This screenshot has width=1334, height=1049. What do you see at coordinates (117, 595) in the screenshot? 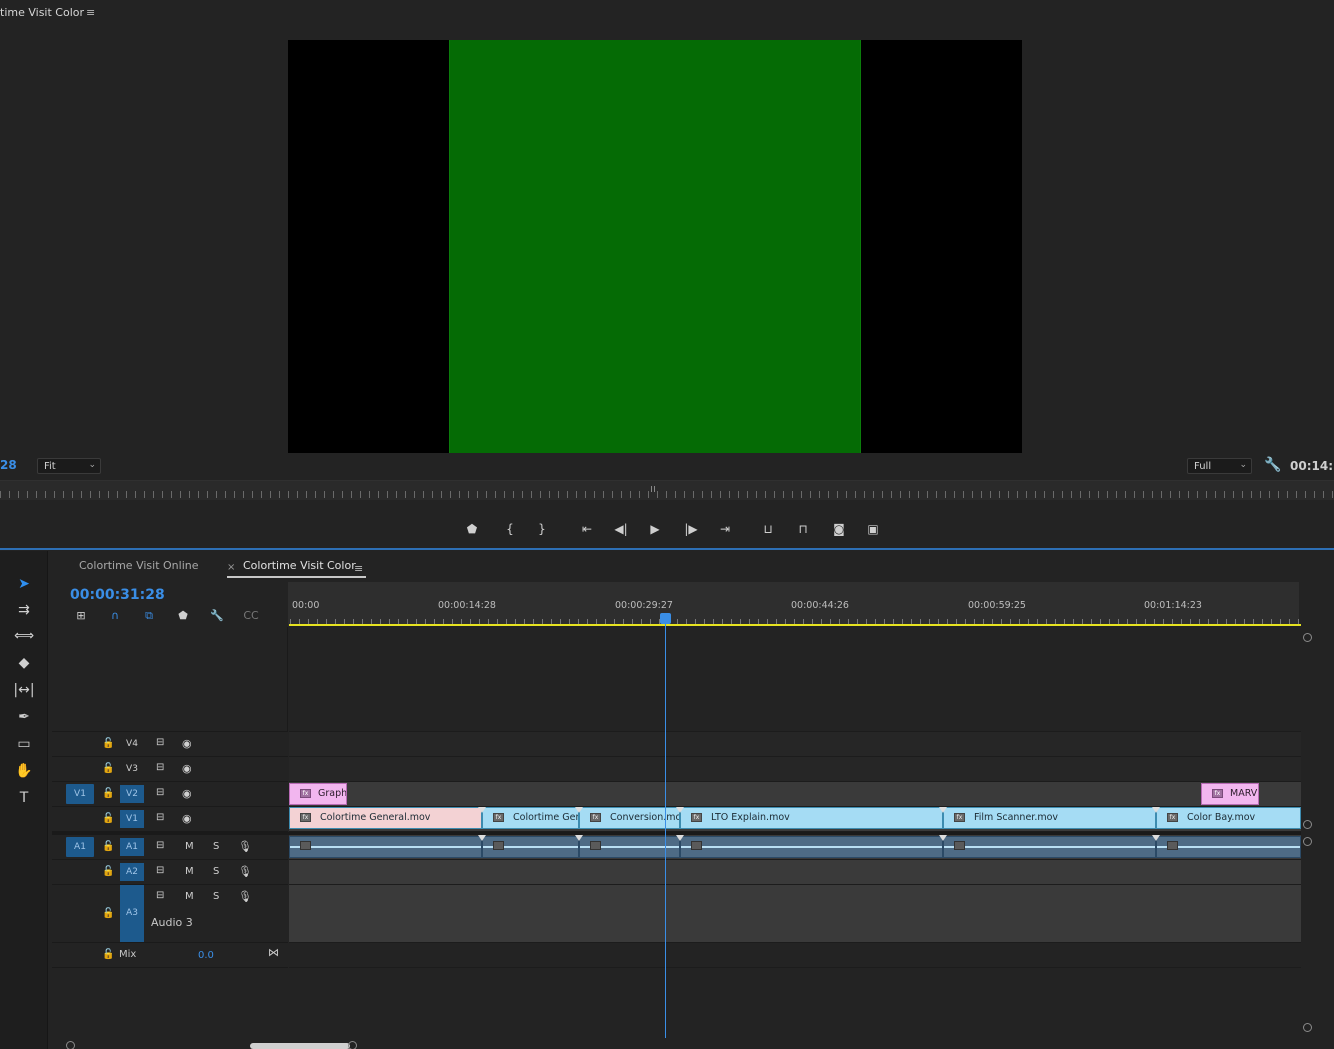
I see `sequence-timecode: 00:00:31:28` at bounding box center [117, 595].